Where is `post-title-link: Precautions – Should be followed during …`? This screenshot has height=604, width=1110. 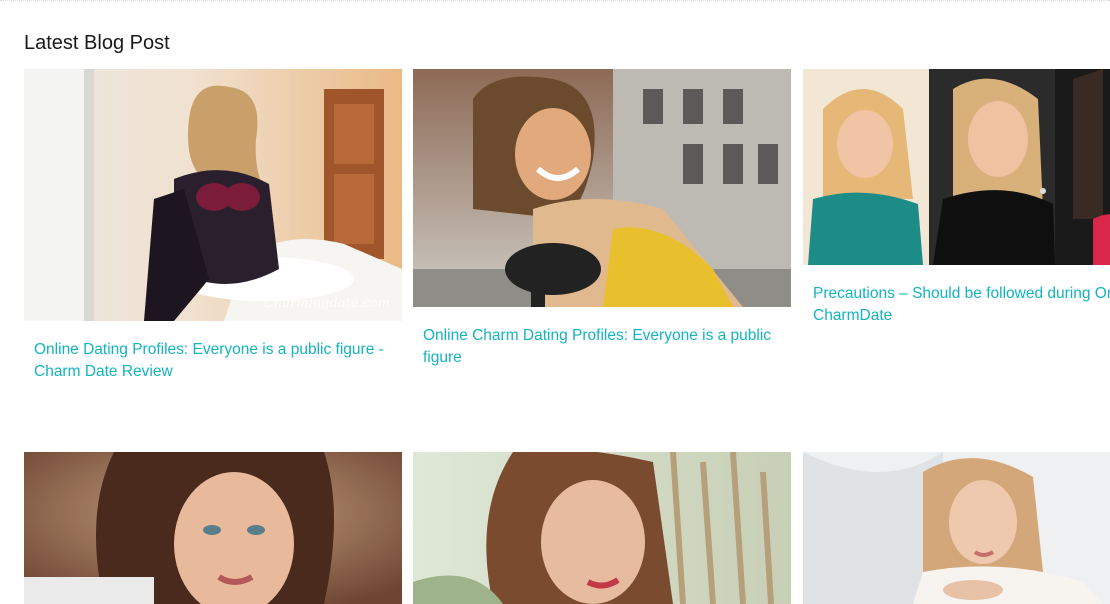
post-title-link: Precautions – Should be followed during … is located at coordinates (956, 305).